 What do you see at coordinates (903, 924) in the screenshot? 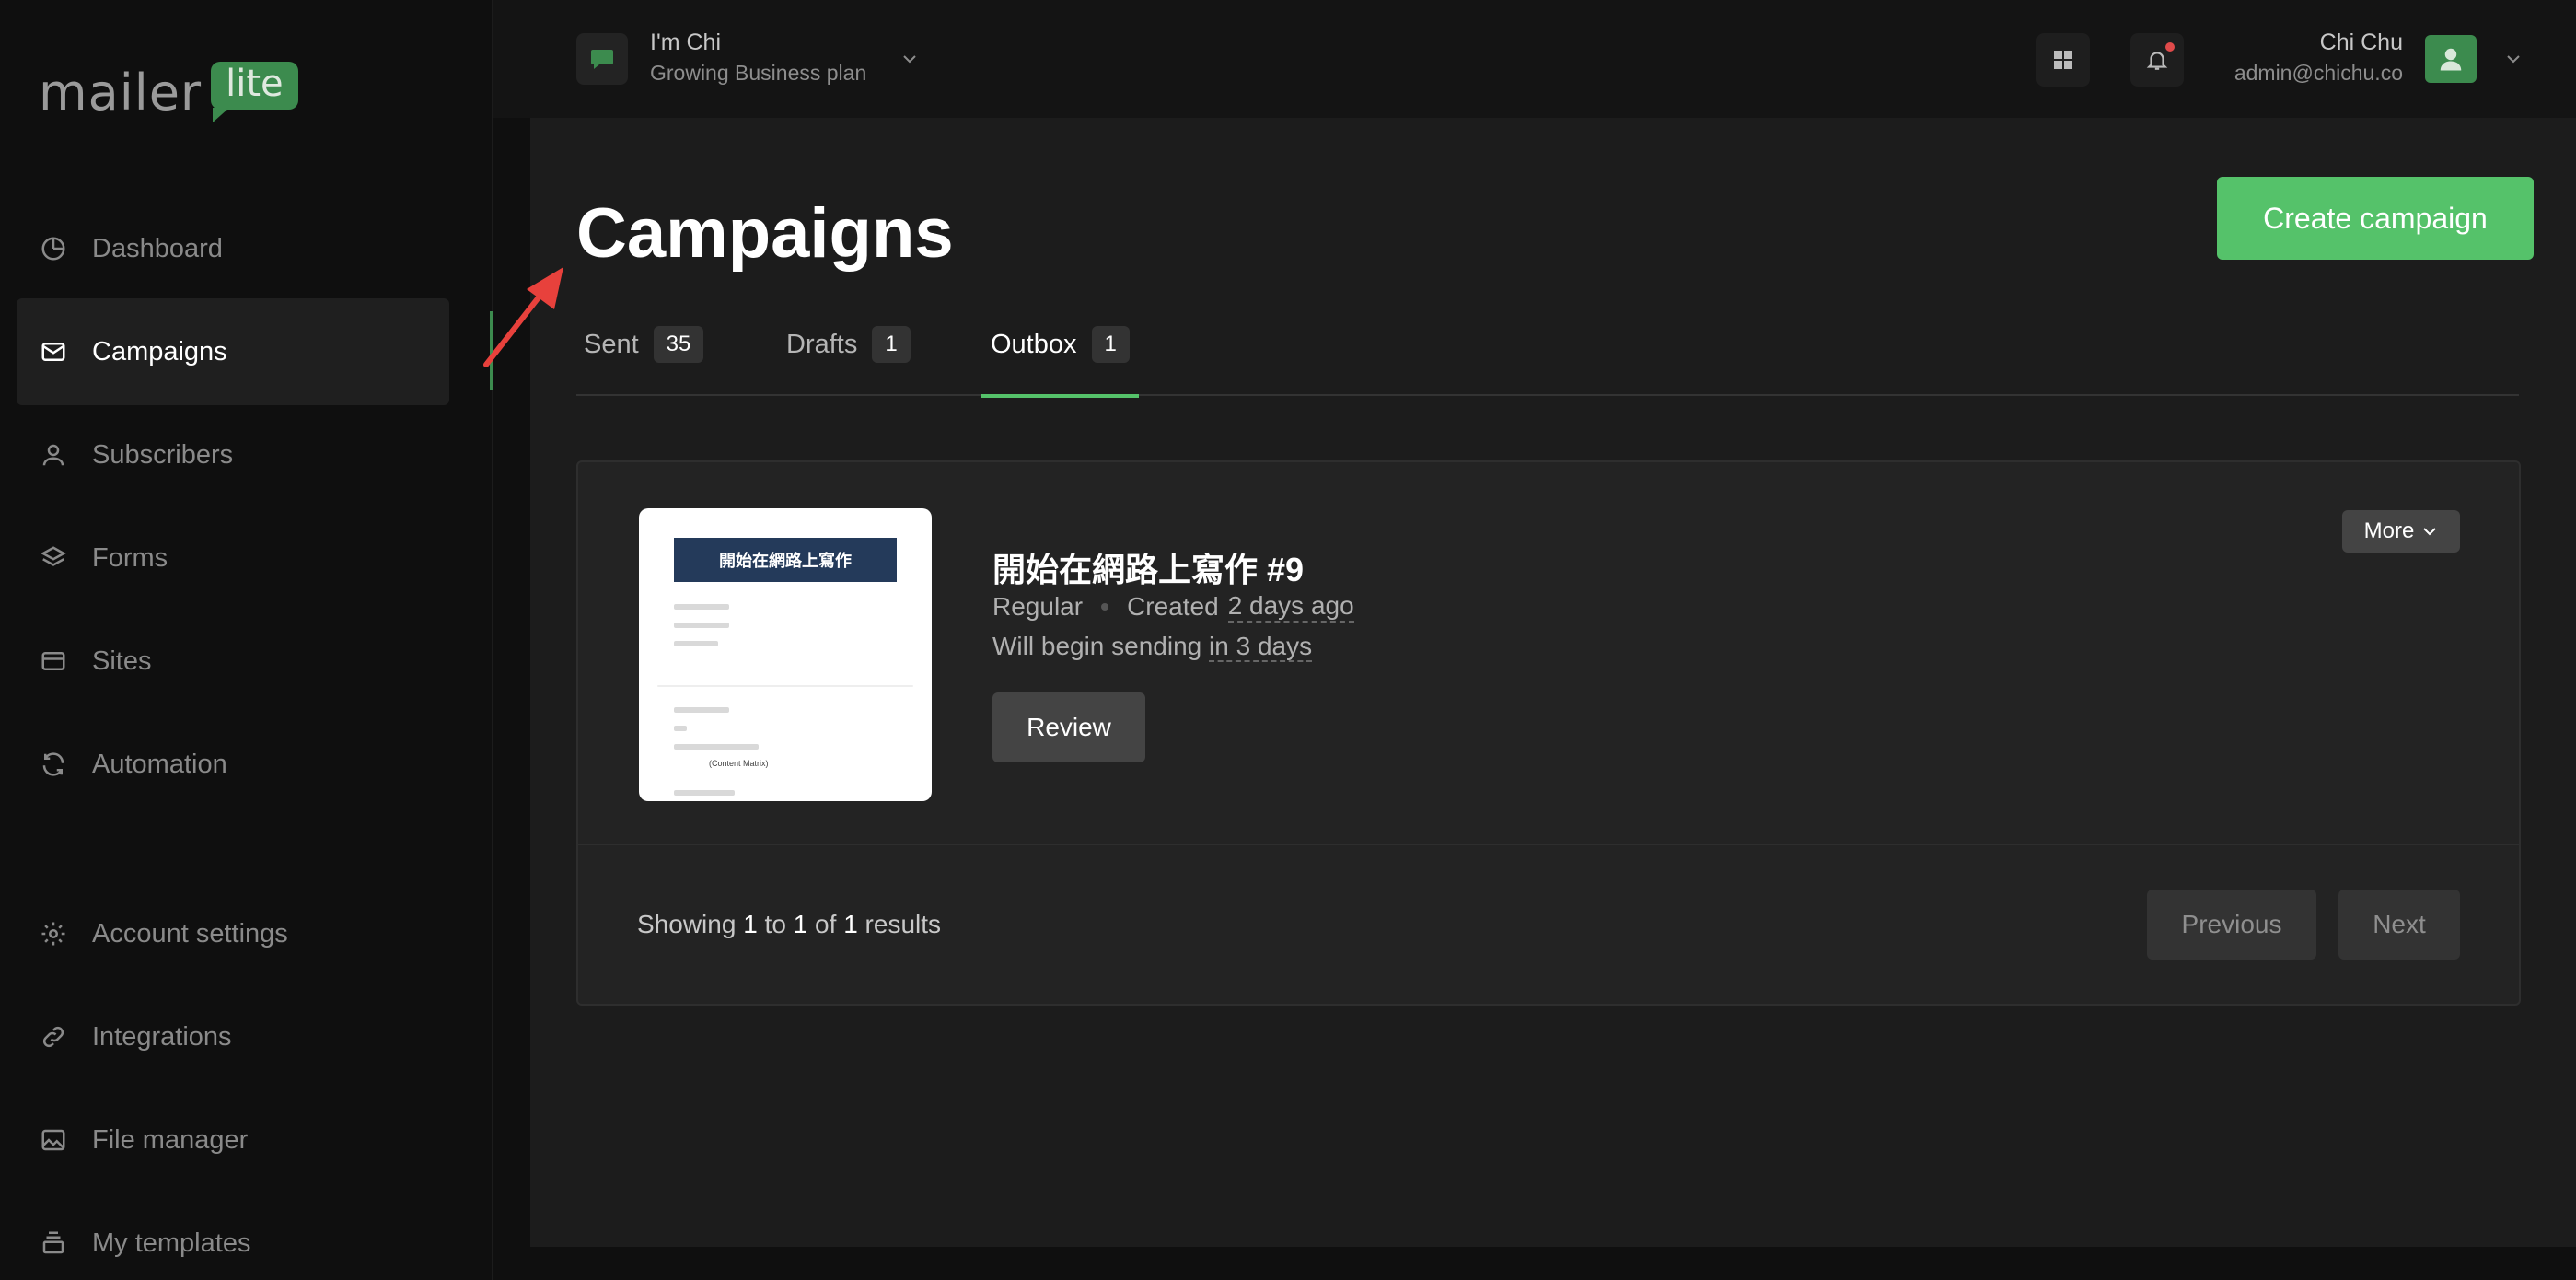
I see `showing-results-word: results` at bounding box center [903, 924].